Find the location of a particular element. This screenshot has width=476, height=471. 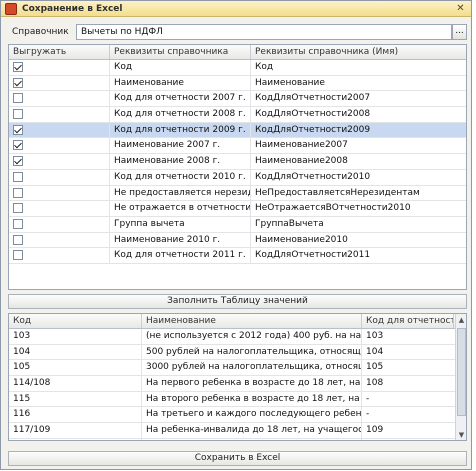

attribute-row: Наименование Наименование is located at coordinates (237, 83).